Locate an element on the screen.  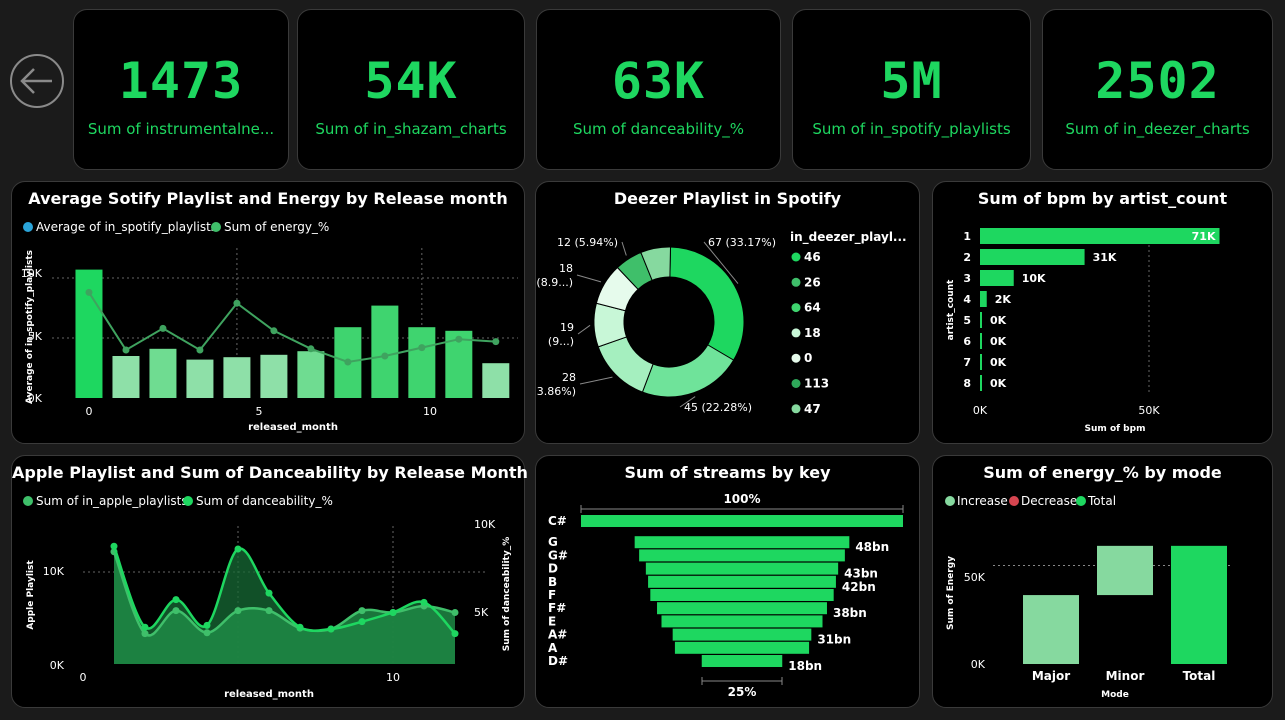
y-tick: 3 is located at coordinates (967, 278).